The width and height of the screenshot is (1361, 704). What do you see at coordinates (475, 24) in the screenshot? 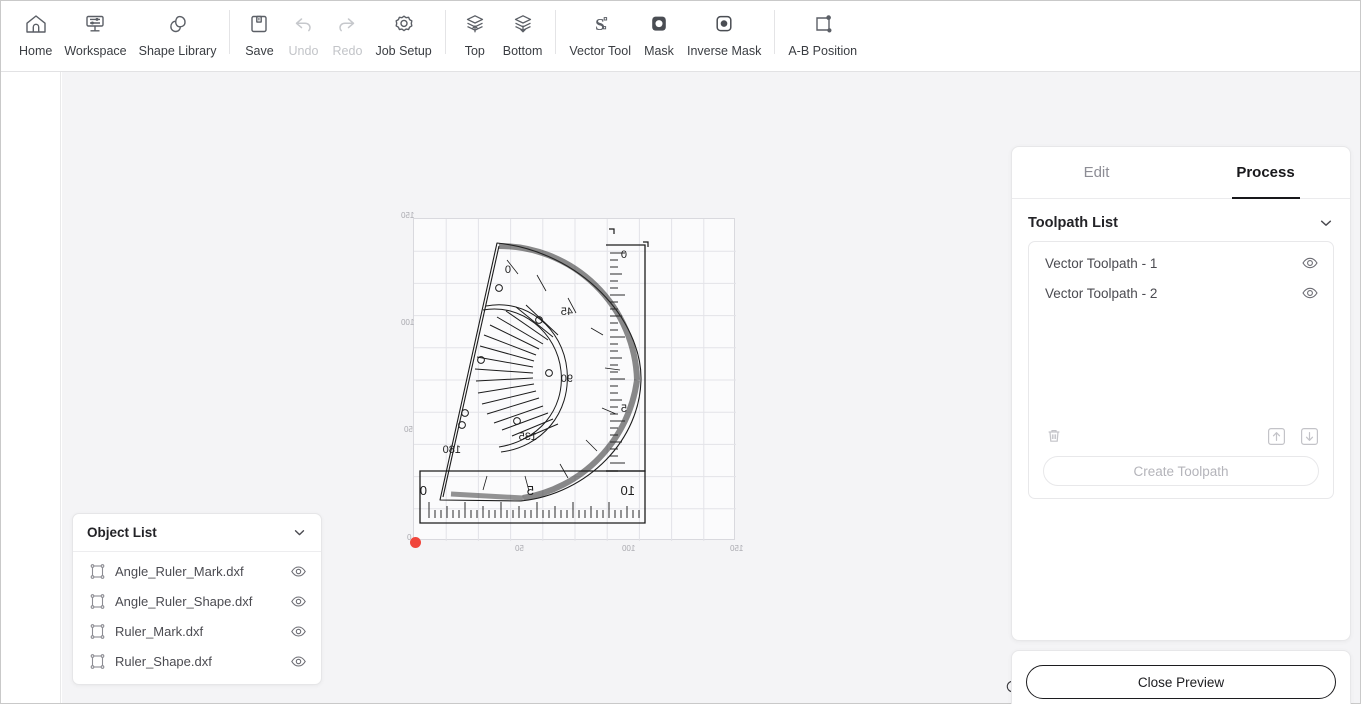
I see `bring-to-top-icon` at bounding box center [475, 24].